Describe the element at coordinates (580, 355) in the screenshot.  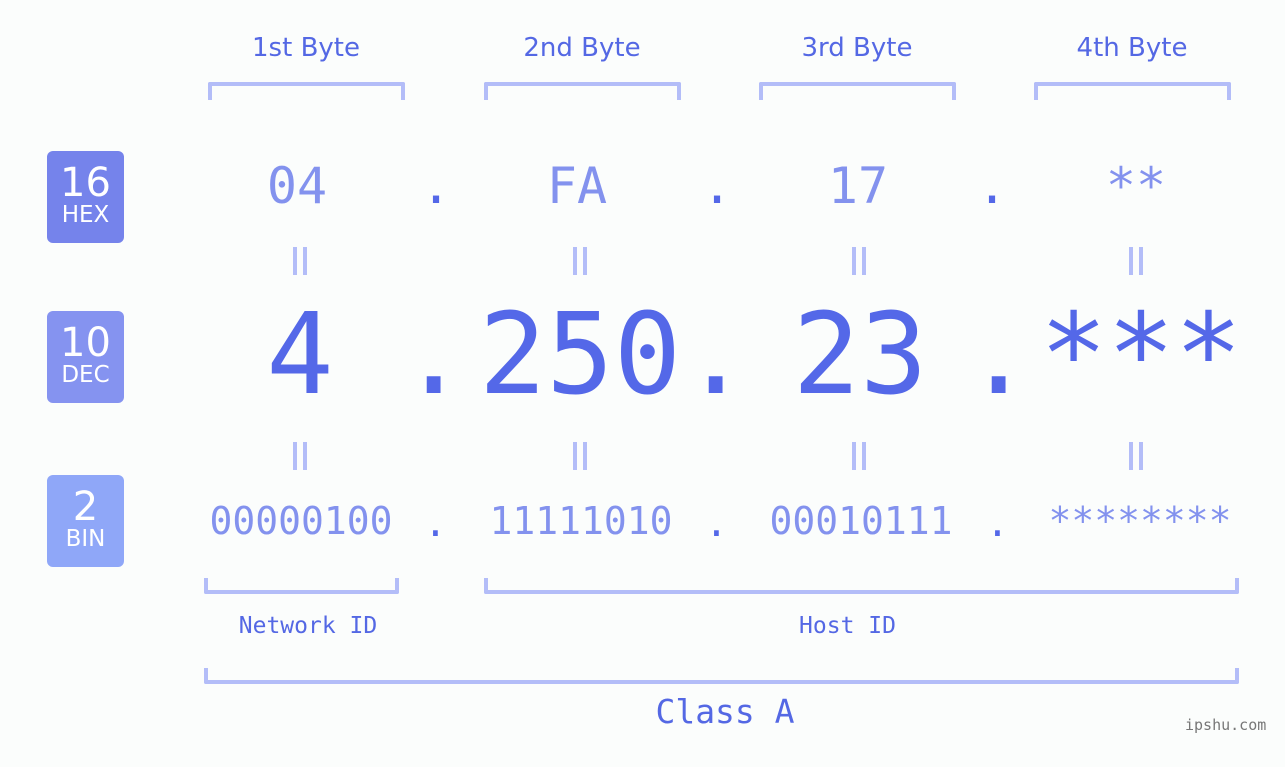
I see `dec-byte-2: 250` at that location.